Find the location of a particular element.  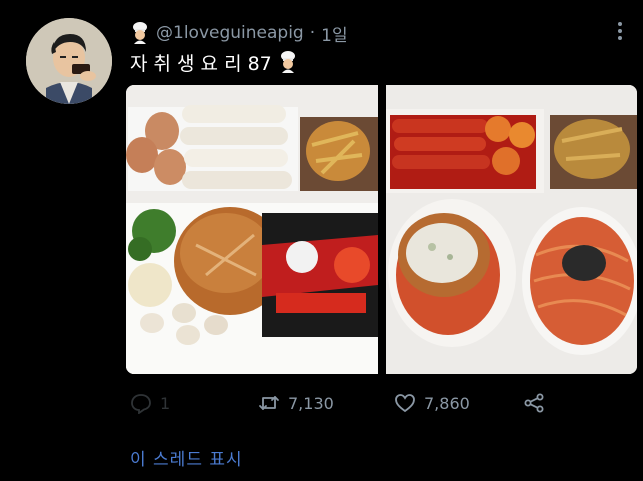

avatar-illustration is located at coordinates (69, 61).